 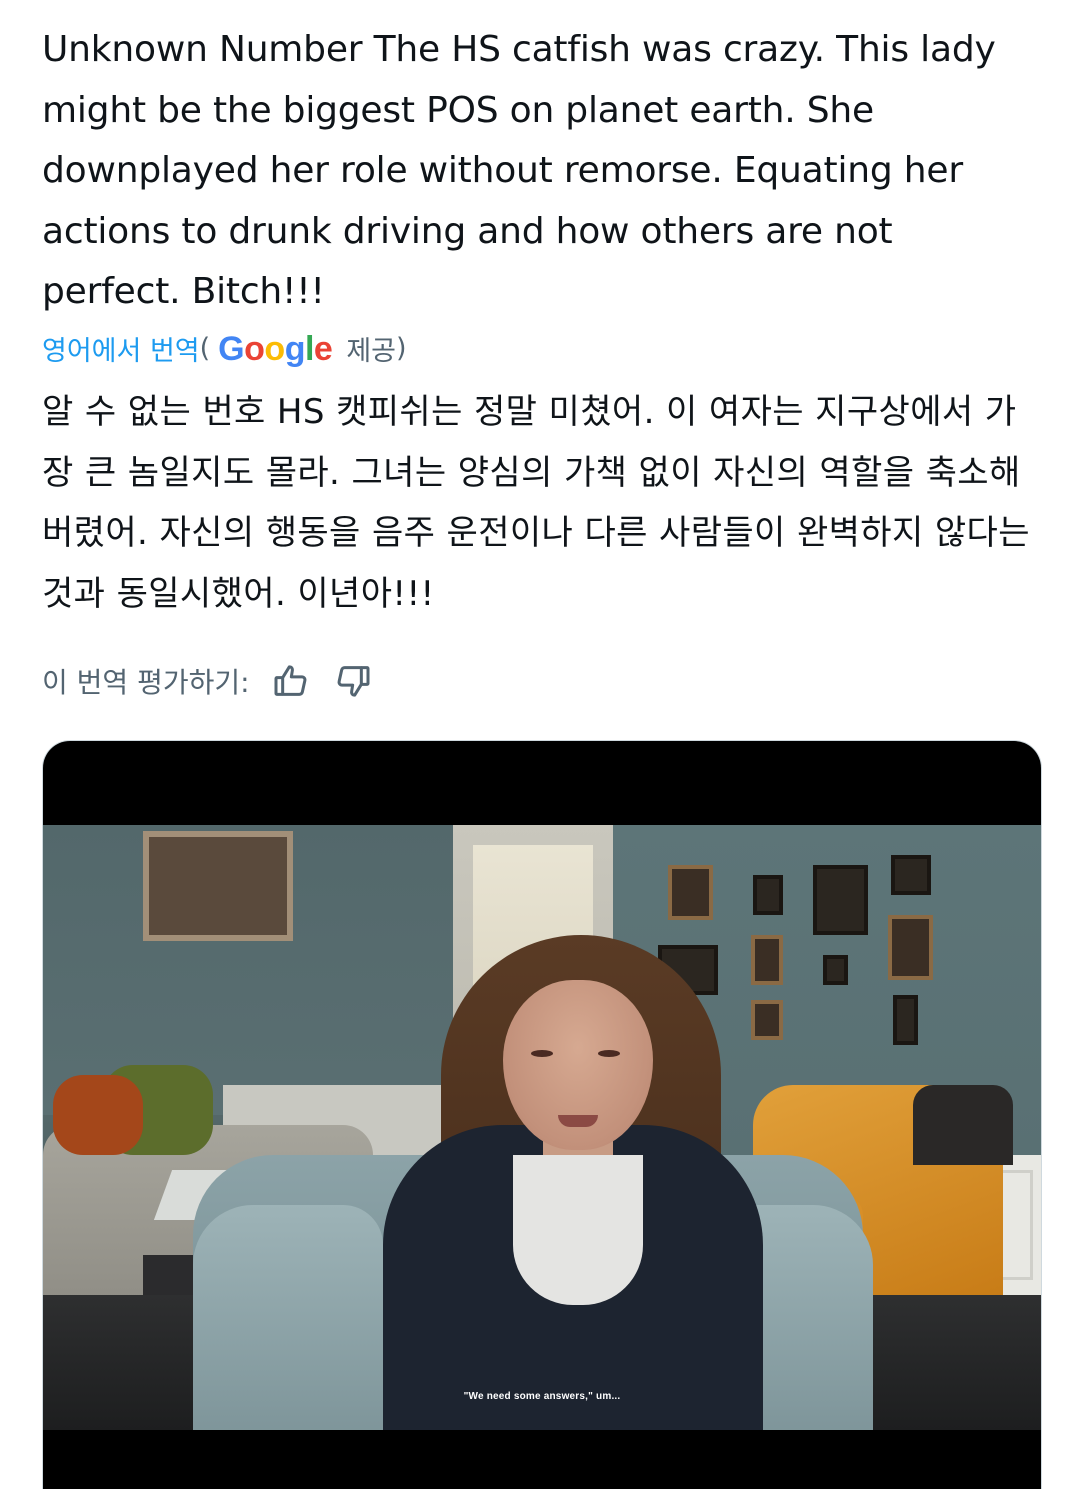 I want to click on credit-paren-open: (, so click(x=205, y=348).